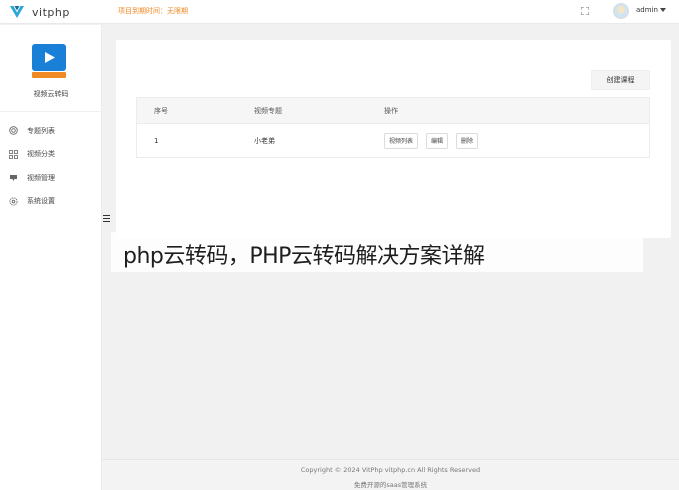 This screenshot has height=490, width=679. What do you see at coordinates (161, 110) in the screenshot?
I see `column-header-index: 序号` at bounding box center [161, 110].